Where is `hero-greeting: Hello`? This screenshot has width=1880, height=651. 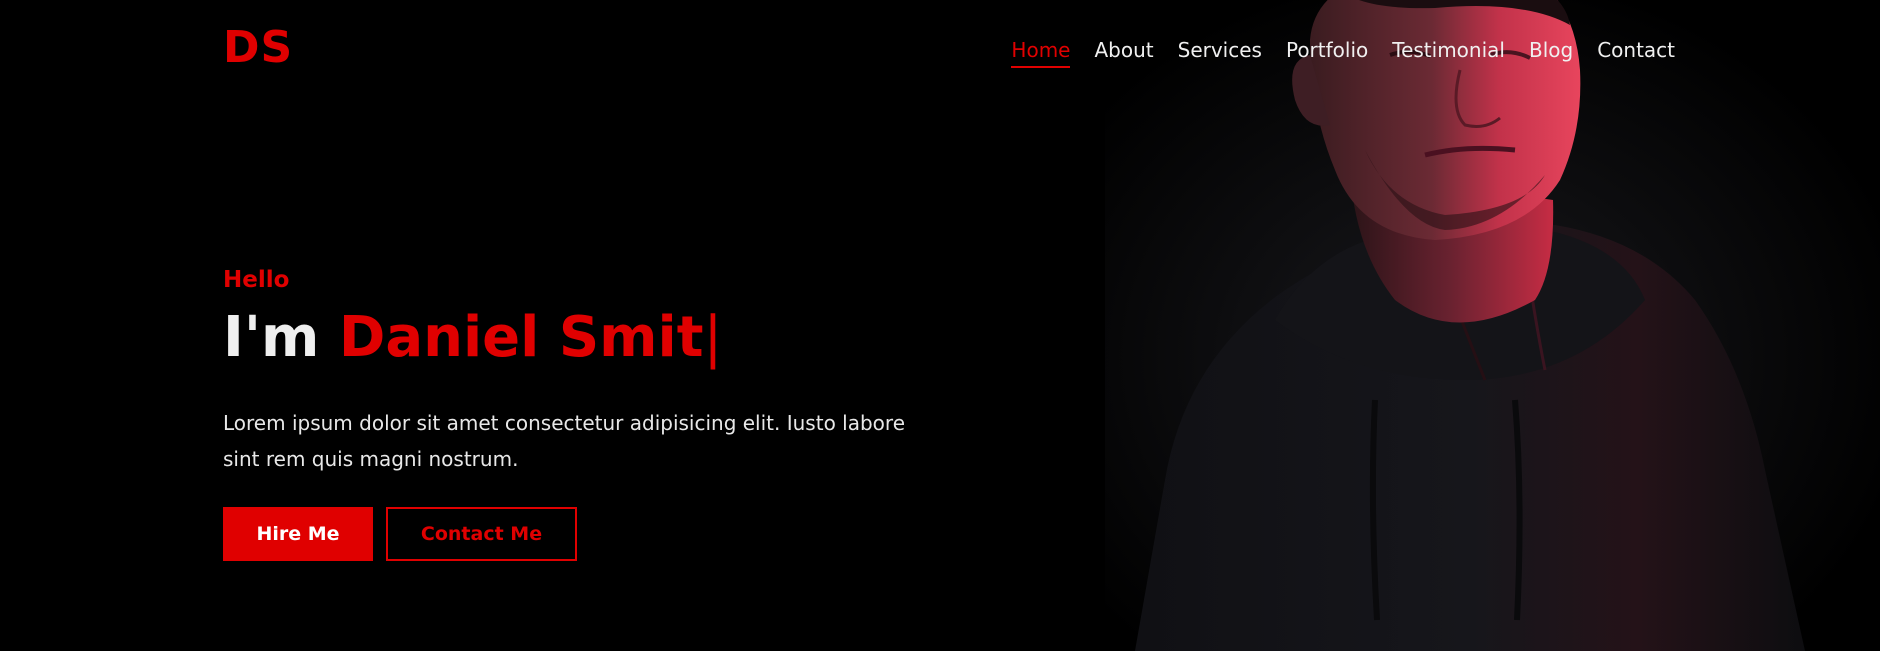 hero-greeting: Hello is located at coordinates (256, 280).